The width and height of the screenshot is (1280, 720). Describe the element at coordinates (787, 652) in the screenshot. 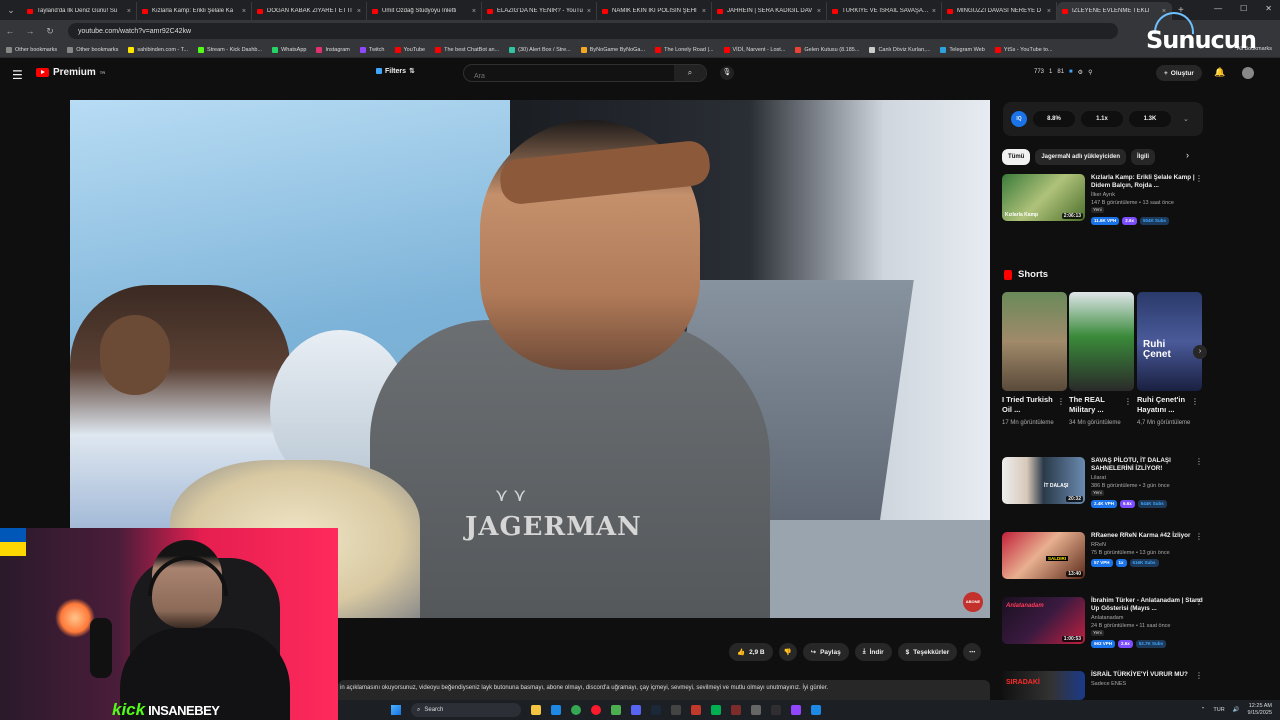

I see `dislike-button: 👎` at that location.